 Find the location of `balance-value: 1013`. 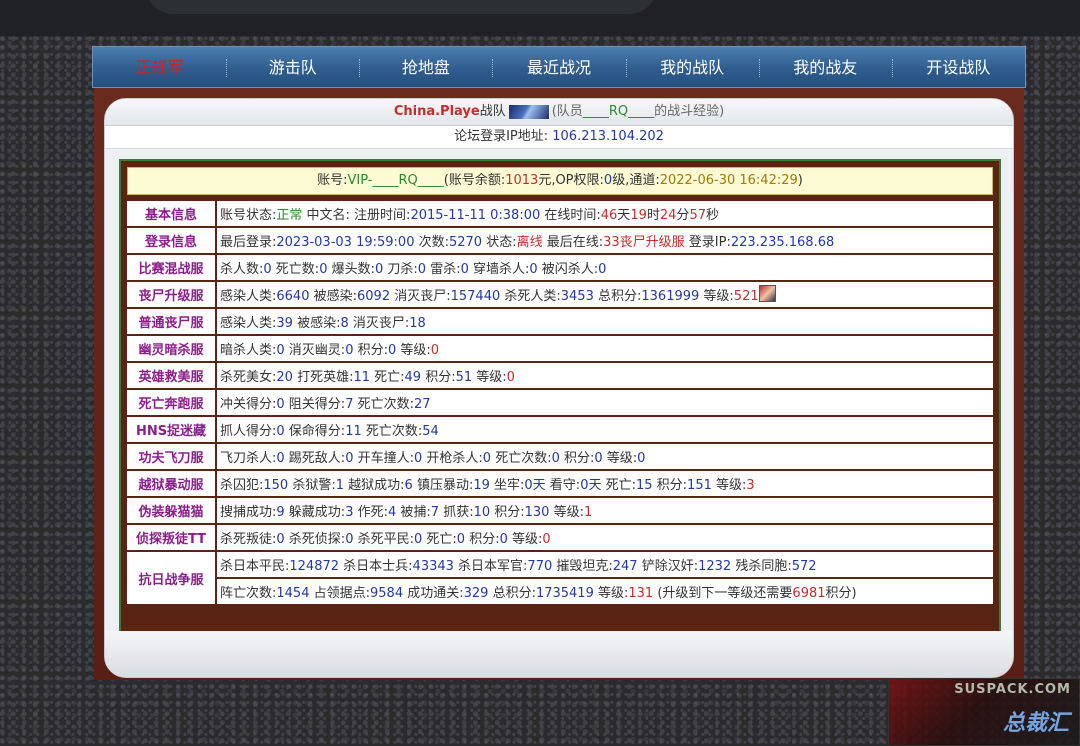

balance-value: 1013 is located at coordinates (522, 180).